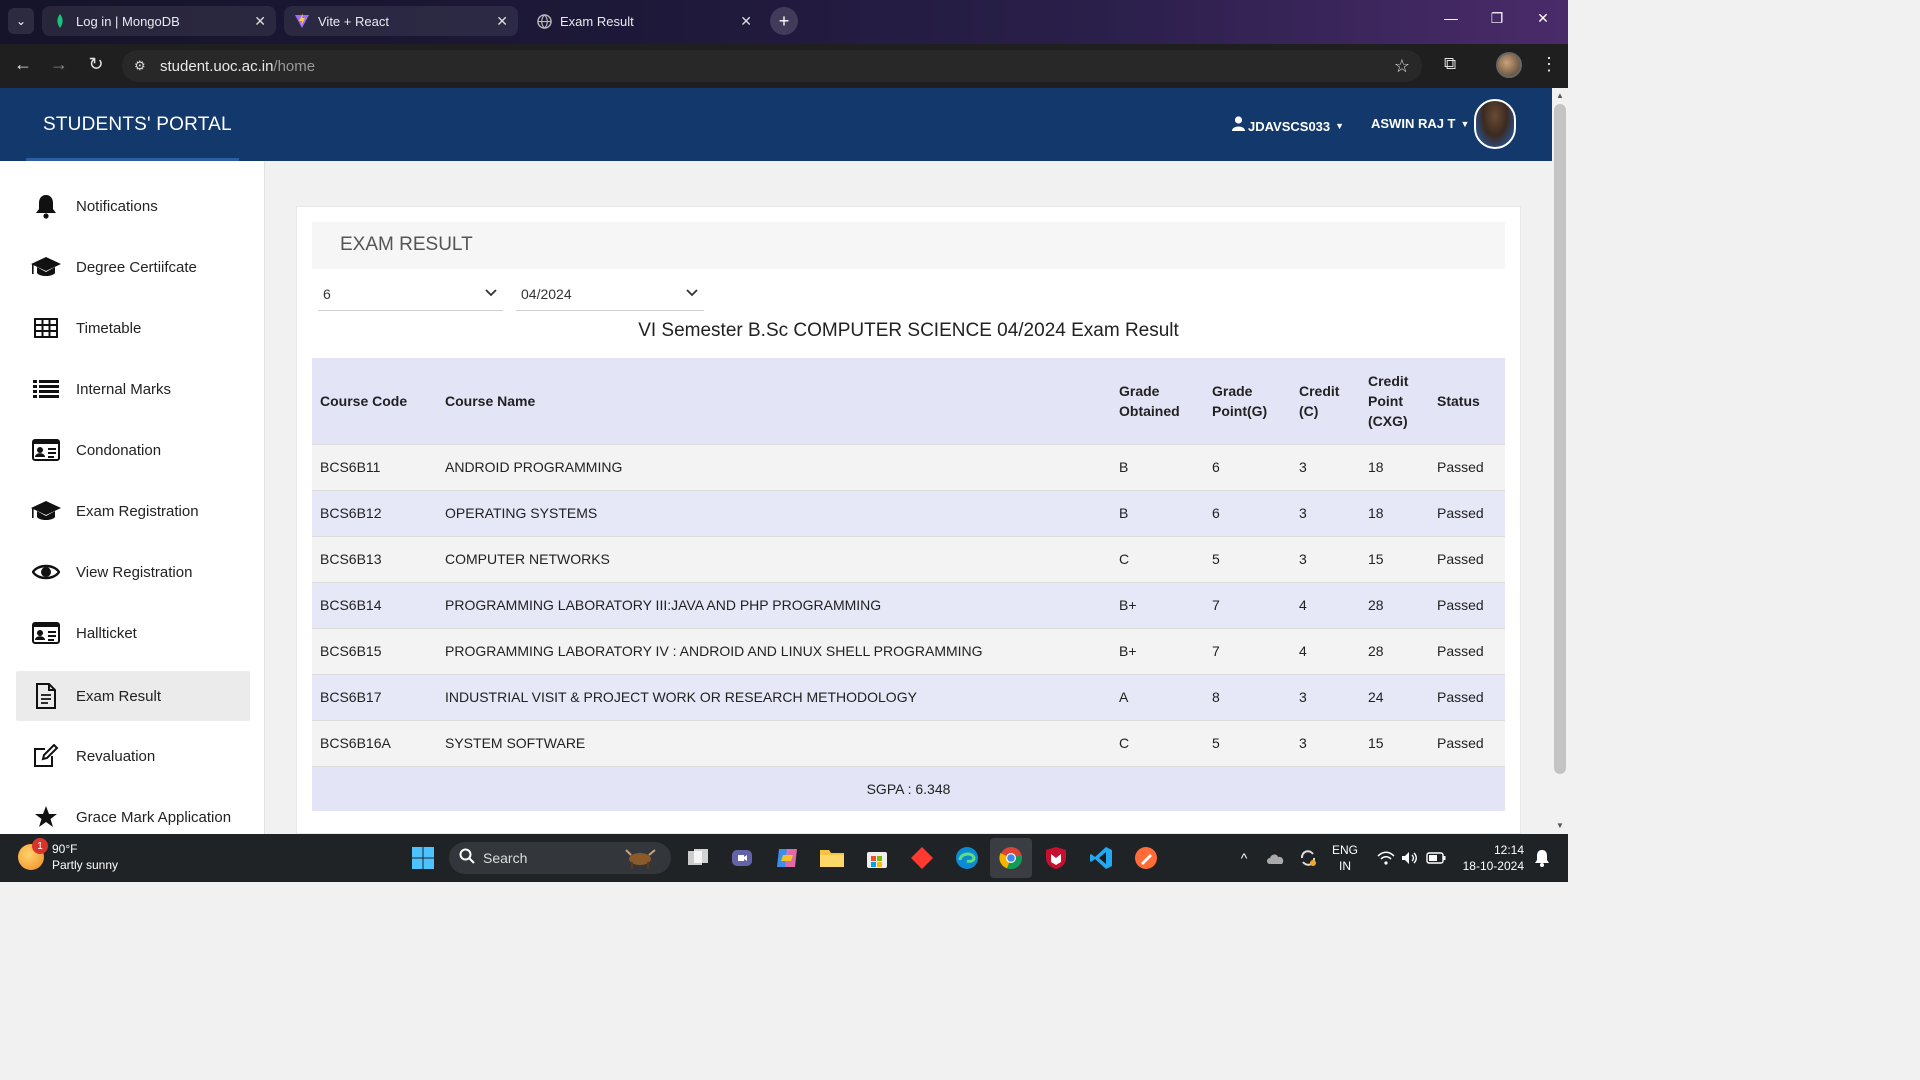 This screenshot has height=1080, width=1920. What do you see at coordinates (1549, 64) in the screenshot?
I see `browser-menu-icon: ⋮` at bounding box center [1549, 64].